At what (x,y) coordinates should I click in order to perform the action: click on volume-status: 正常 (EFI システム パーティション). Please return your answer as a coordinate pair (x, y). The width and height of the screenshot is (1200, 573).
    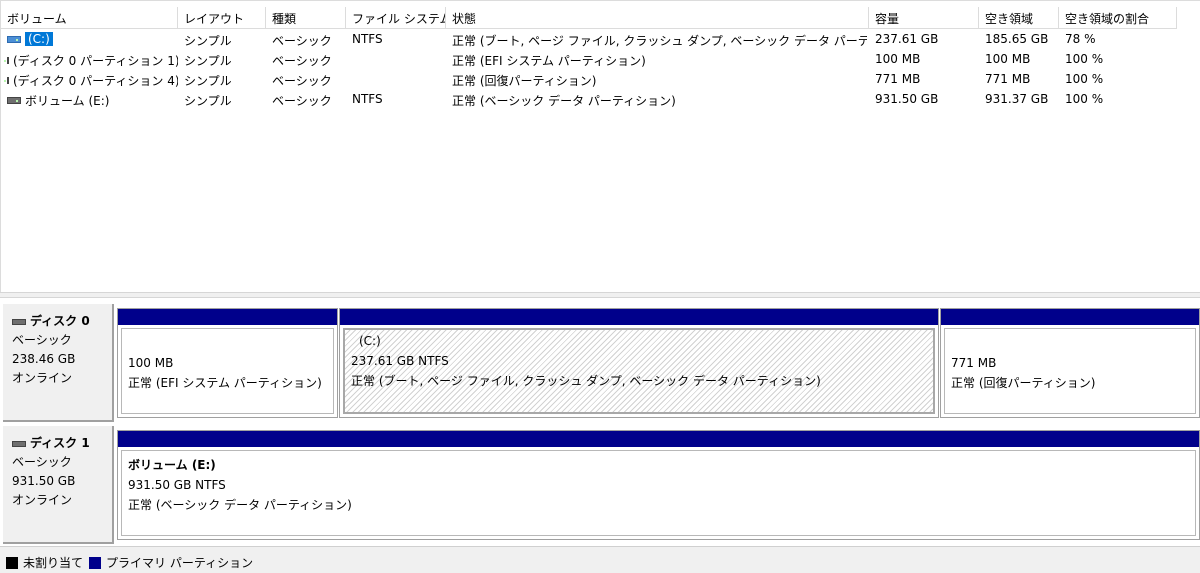
    Looking at the image, I should click on (549, 61).